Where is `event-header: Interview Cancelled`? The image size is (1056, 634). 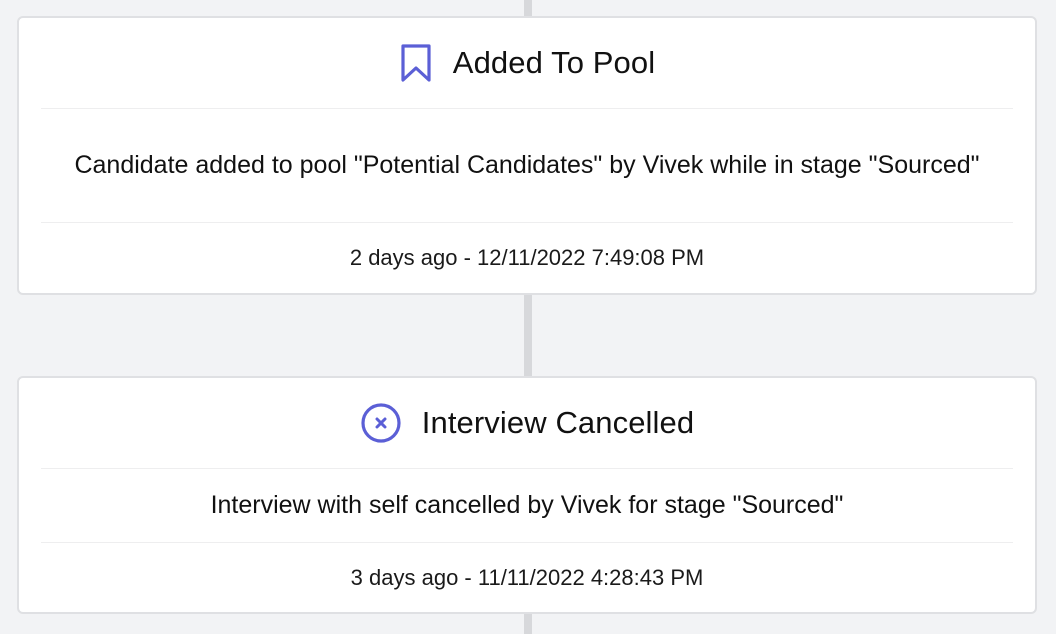 event-header: Interview Cancelled is located at coordinates (527, 423).